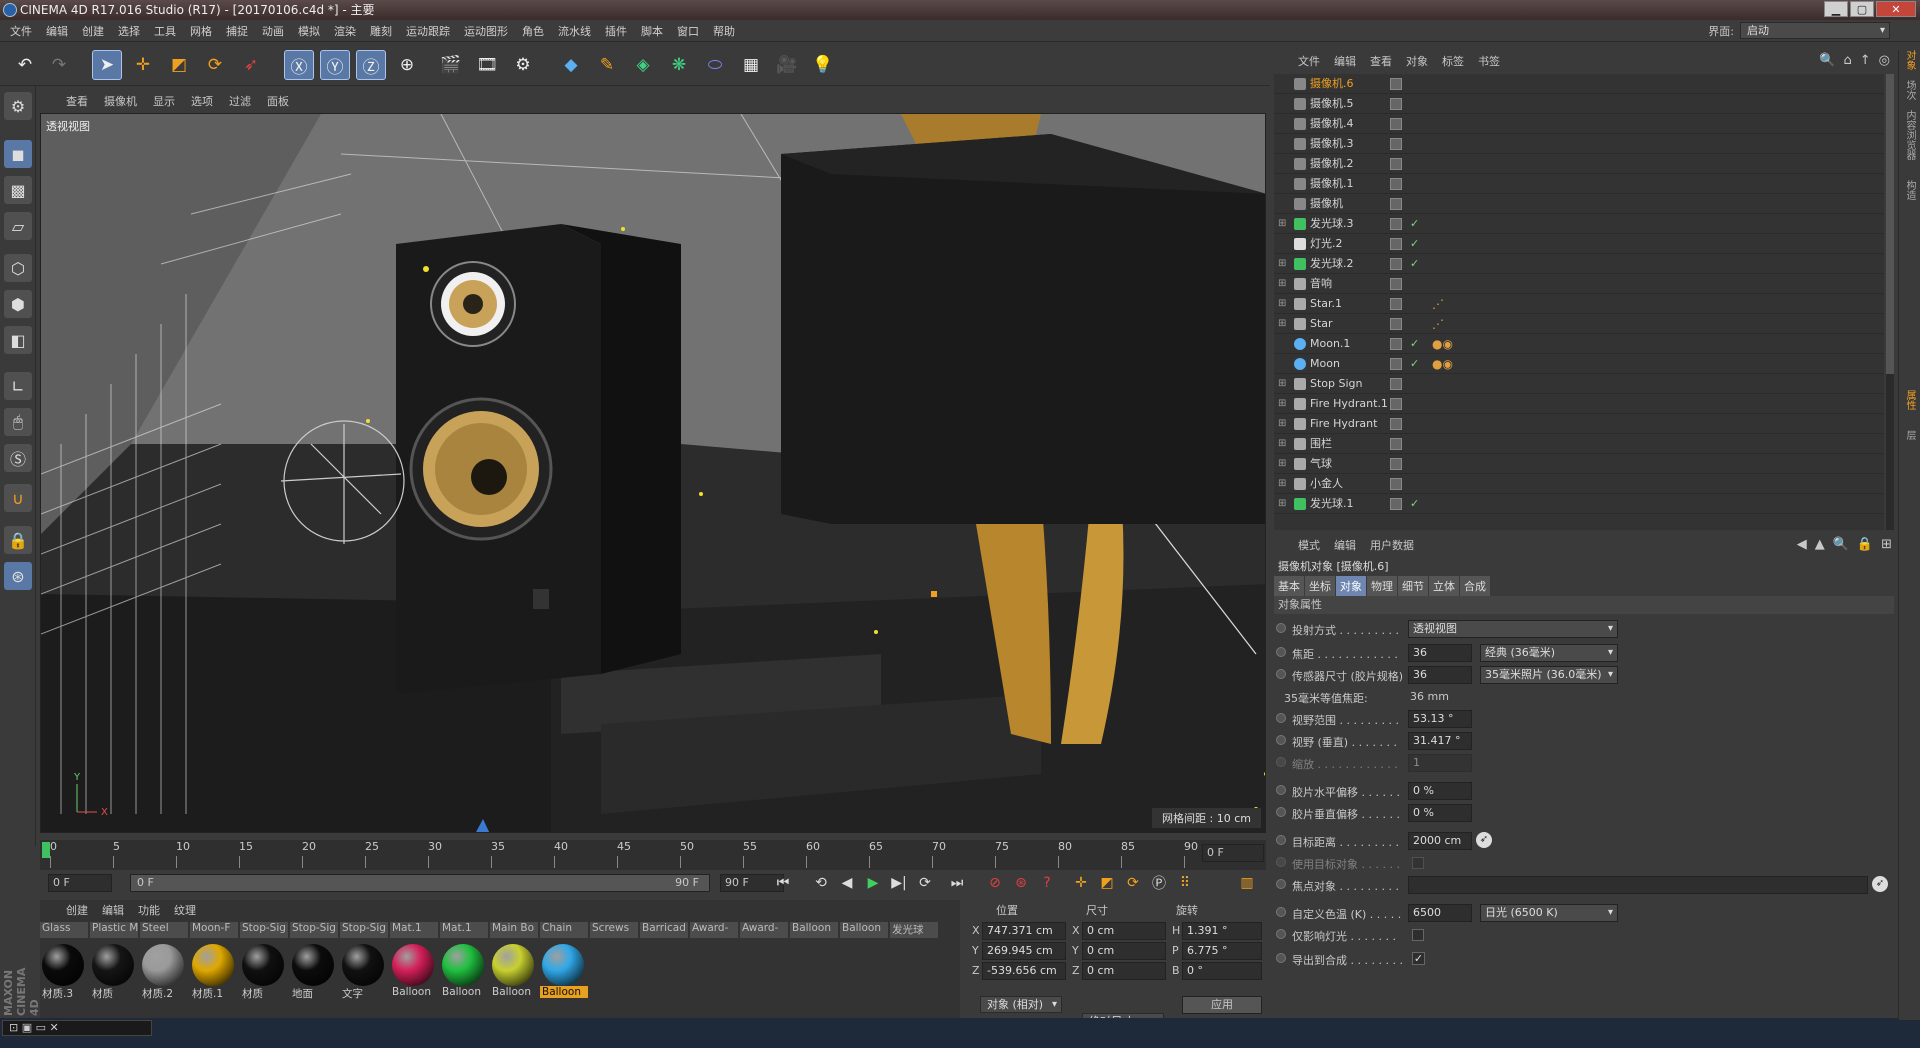 This screenshot has height=1048, width=1920. What do you see at coordinates (1281, 840) in the screenshot?
I see `target-dist-anim-dot` at bounding box center [1281, 840].